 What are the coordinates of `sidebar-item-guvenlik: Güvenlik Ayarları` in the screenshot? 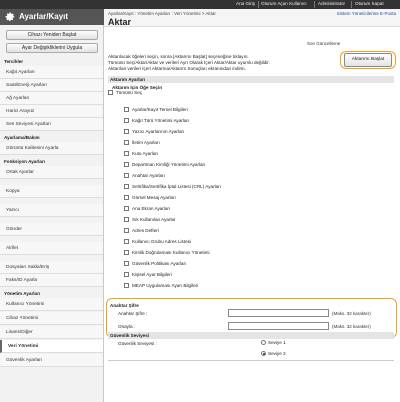 It's located at (51, 360).